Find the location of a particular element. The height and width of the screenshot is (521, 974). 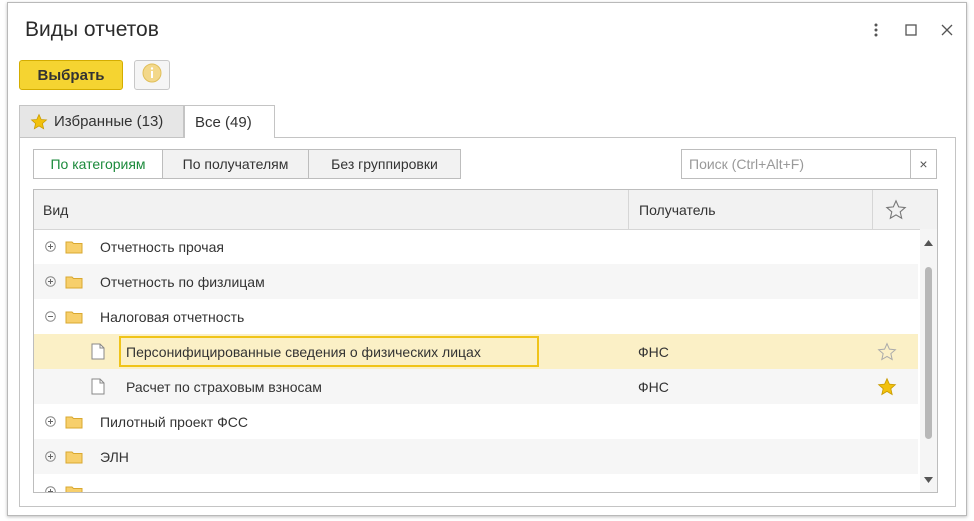

table-row: Налоговая отчетность is located at coordinates (476, 316).